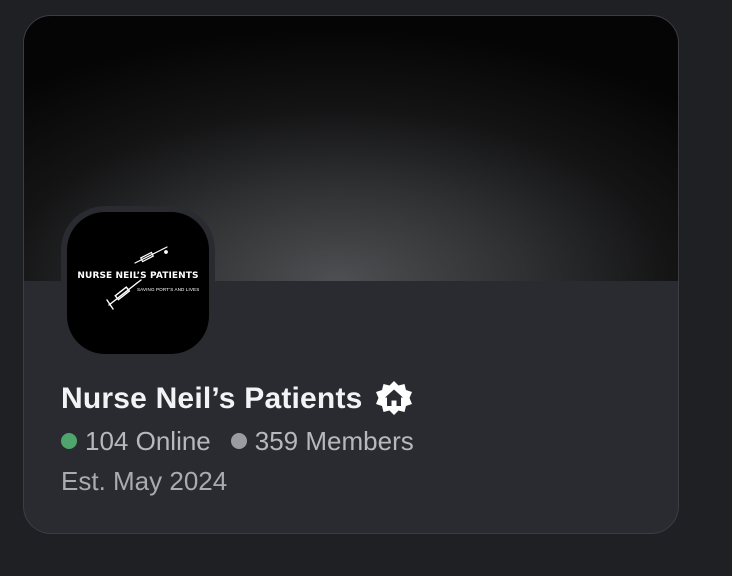 Image resolution: width=732 pixels, height=576 pixels. I want to click on members-status-dot, so click(238, 441).